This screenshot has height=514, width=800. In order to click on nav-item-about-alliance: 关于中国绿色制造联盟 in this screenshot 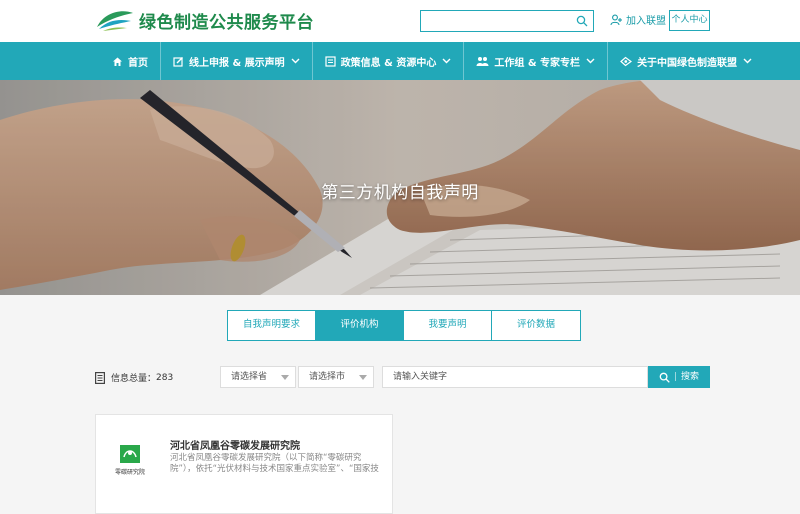, I will do `click(686, 61)`.